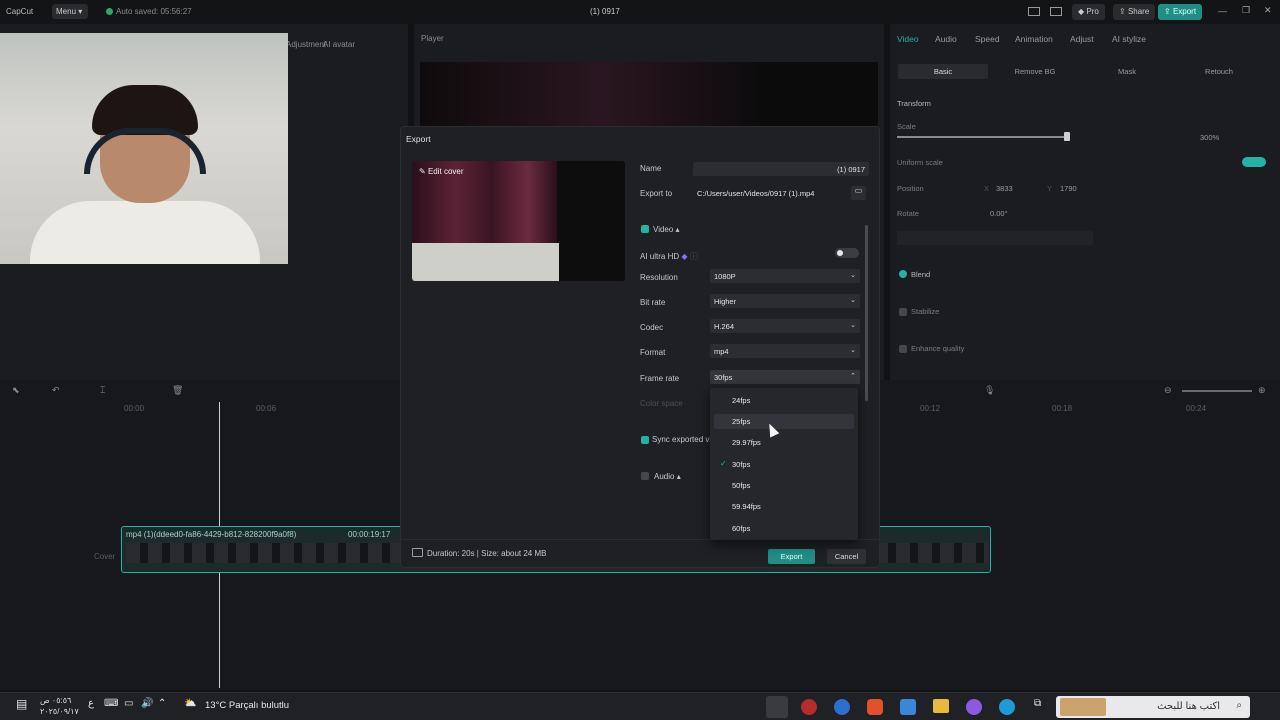 Image resolution: width=1280 pixels, height=720 pixels. What do you see at coordinates (649, 95) in the screenshot?
I see `player-preview` at bounding box center [649, 95].